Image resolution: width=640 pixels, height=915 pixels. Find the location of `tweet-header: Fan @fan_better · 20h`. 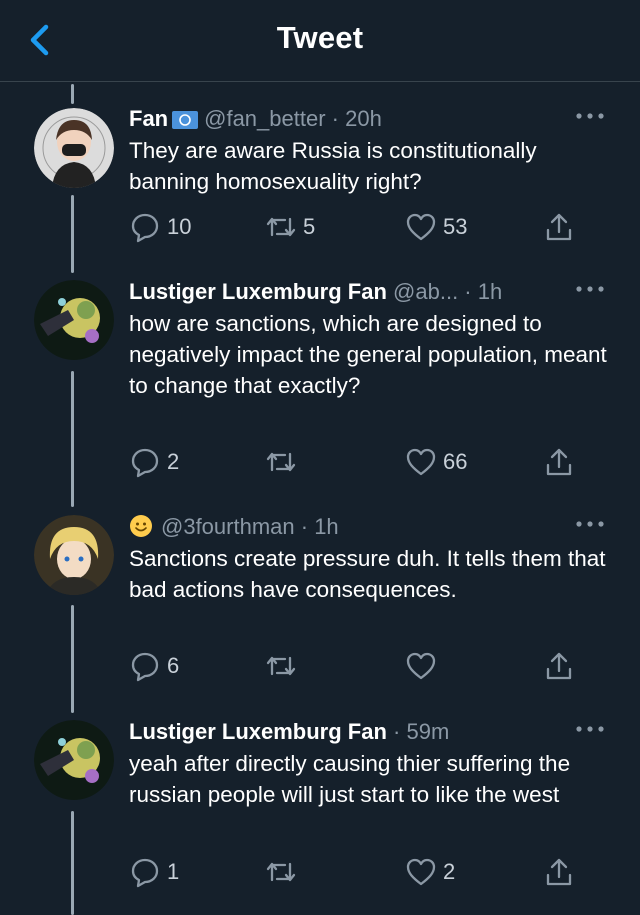

tweet-header: Fan @fan_better · 20h is located at coordinates (255, 118).